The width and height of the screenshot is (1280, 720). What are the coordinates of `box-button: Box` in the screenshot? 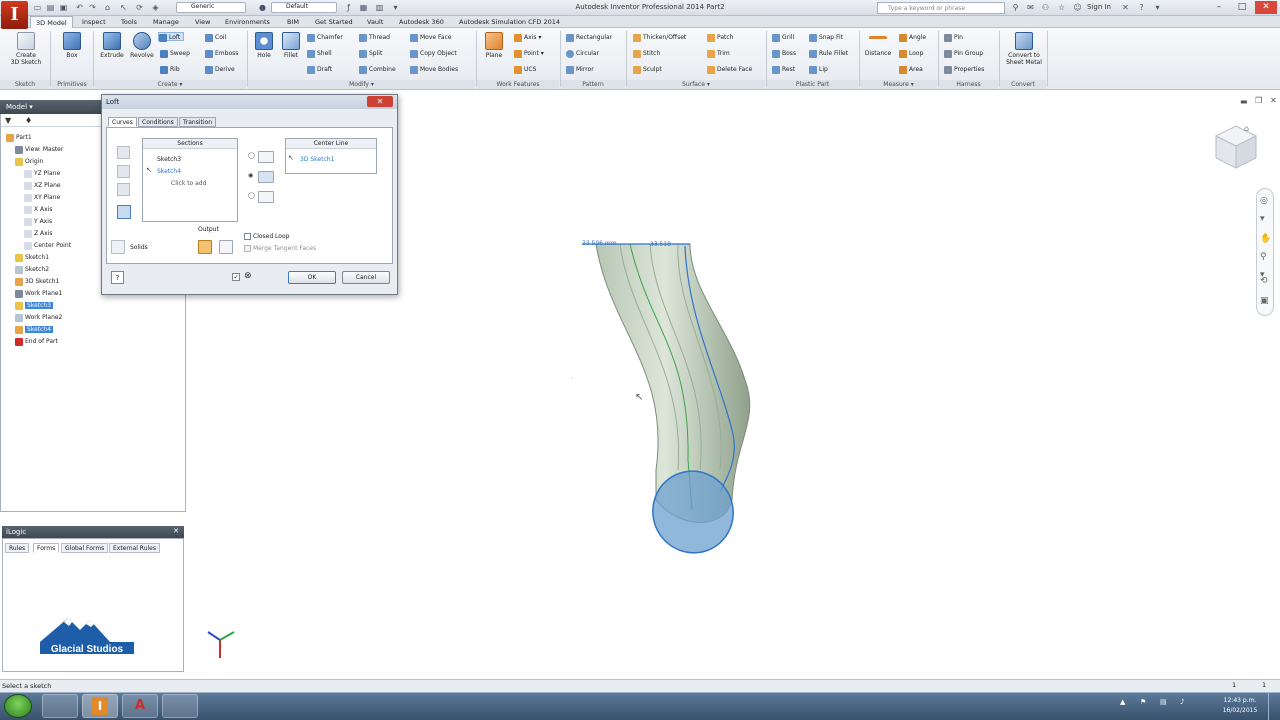 It's located at (72, 45).